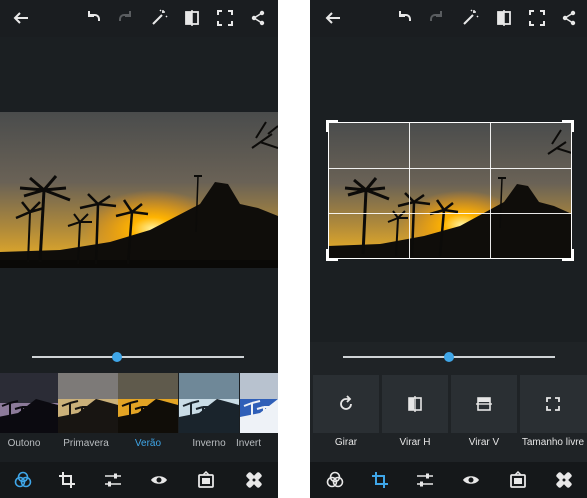  I want to click on crop-handle-top-right, so click(568, 126).